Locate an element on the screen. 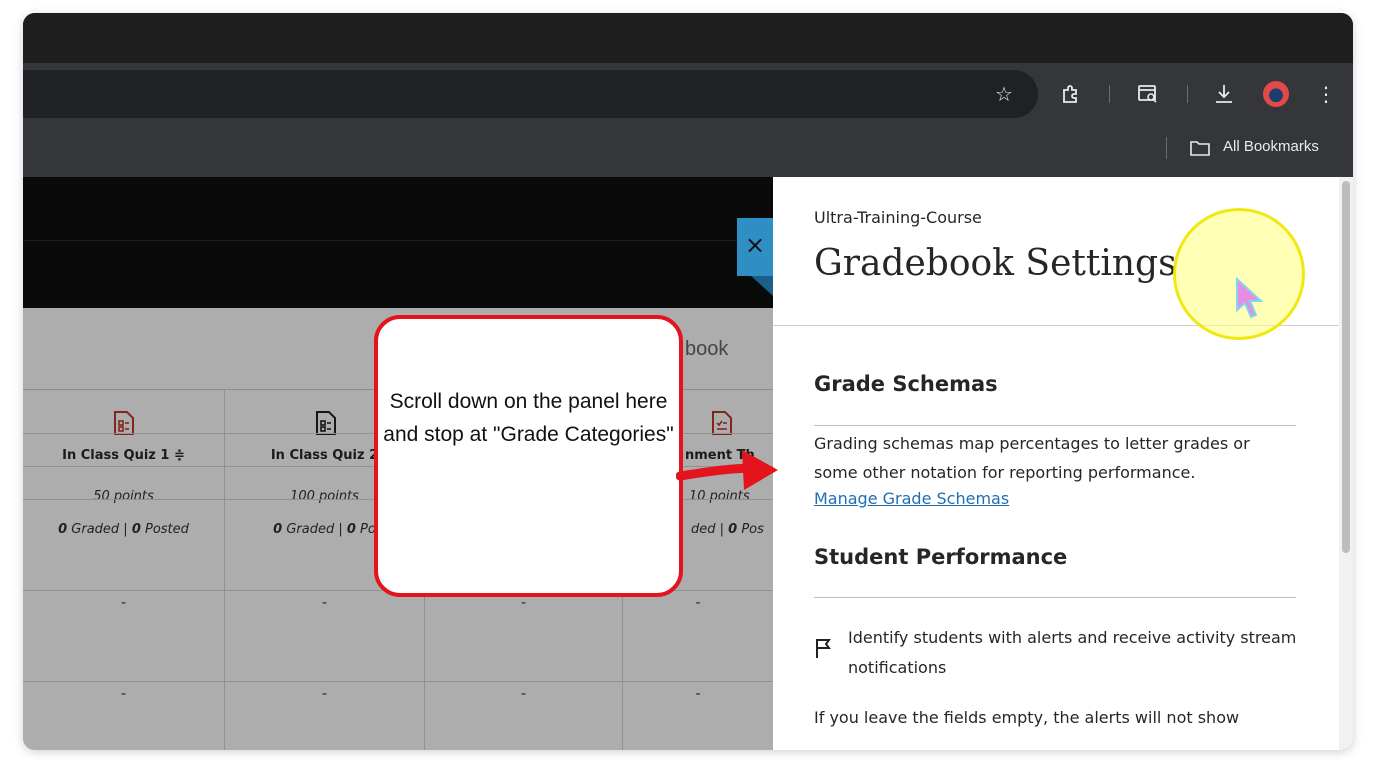 Image resolution: width=1381 pixels, height=771 pixels. tab-fold is located at coordinates (762, 286).